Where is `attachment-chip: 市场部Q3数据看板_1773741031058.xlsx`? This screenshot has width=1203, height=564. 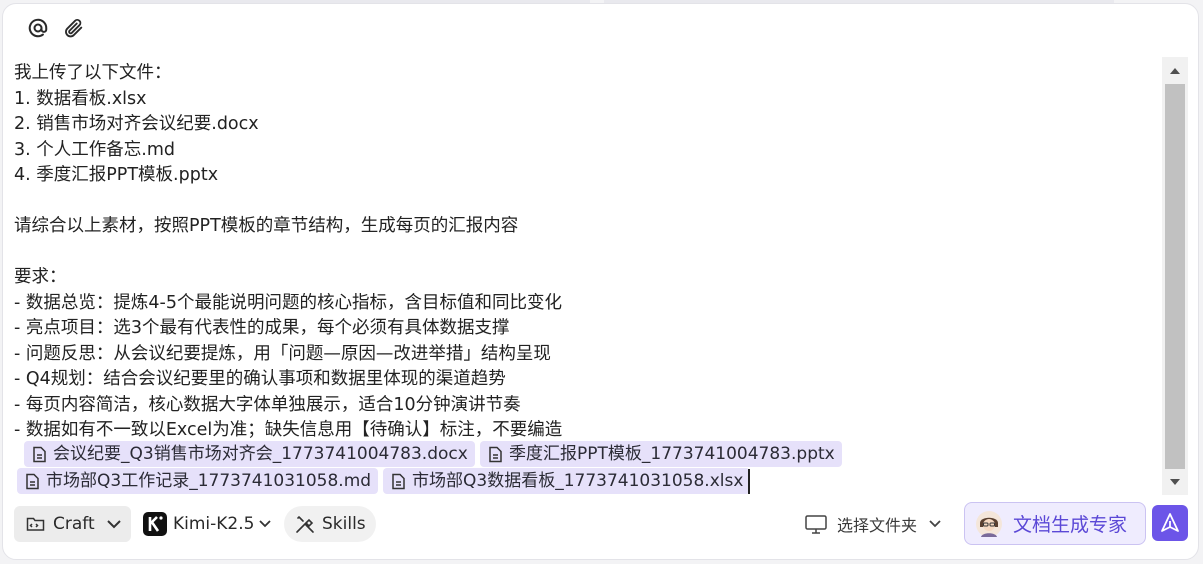
attachment-chip: 市场部Q3数据看板_1773741031058.xlsx is located at coordinates (567, 481).